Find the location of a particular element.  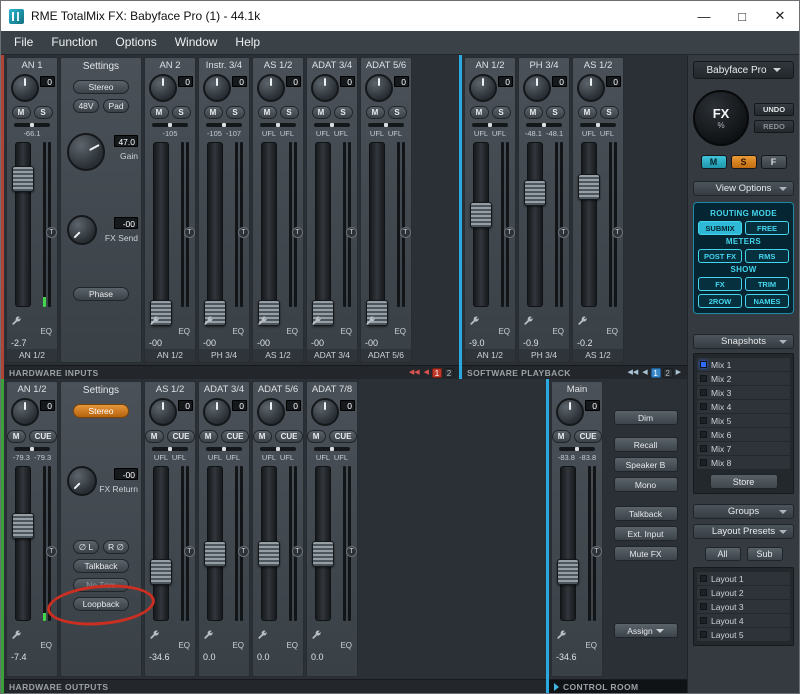

store-button: Store is located at coordinates (743, 481).